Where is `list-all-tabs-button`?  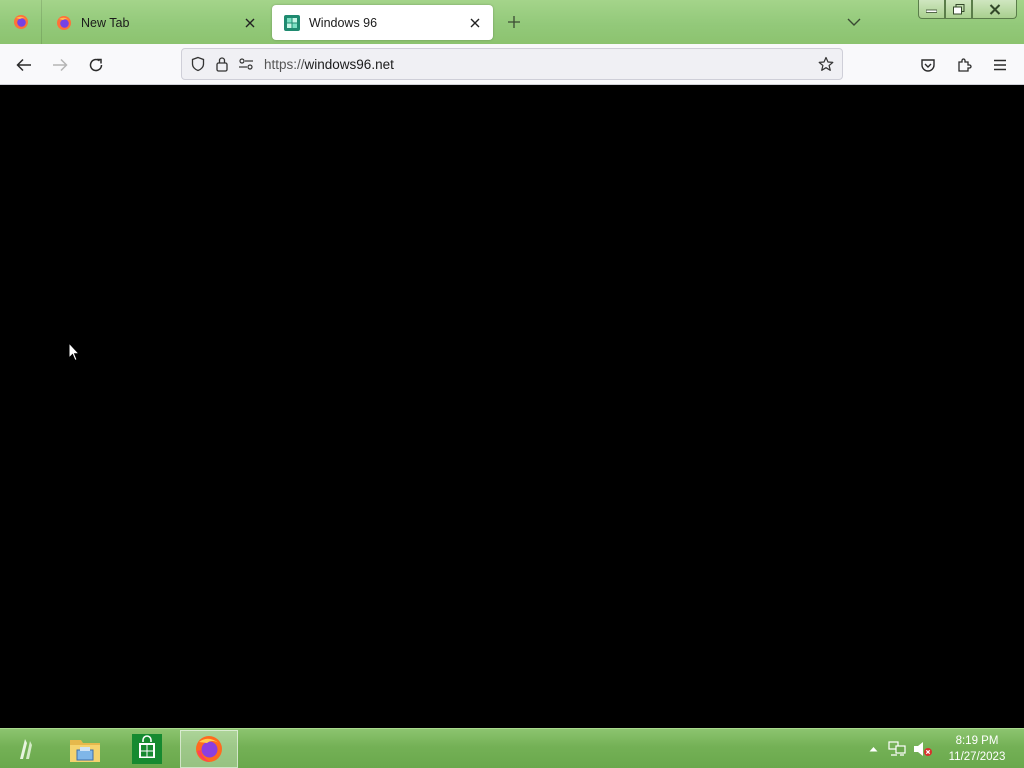 list-all-tabs-button is located at coordinates (854, 22).